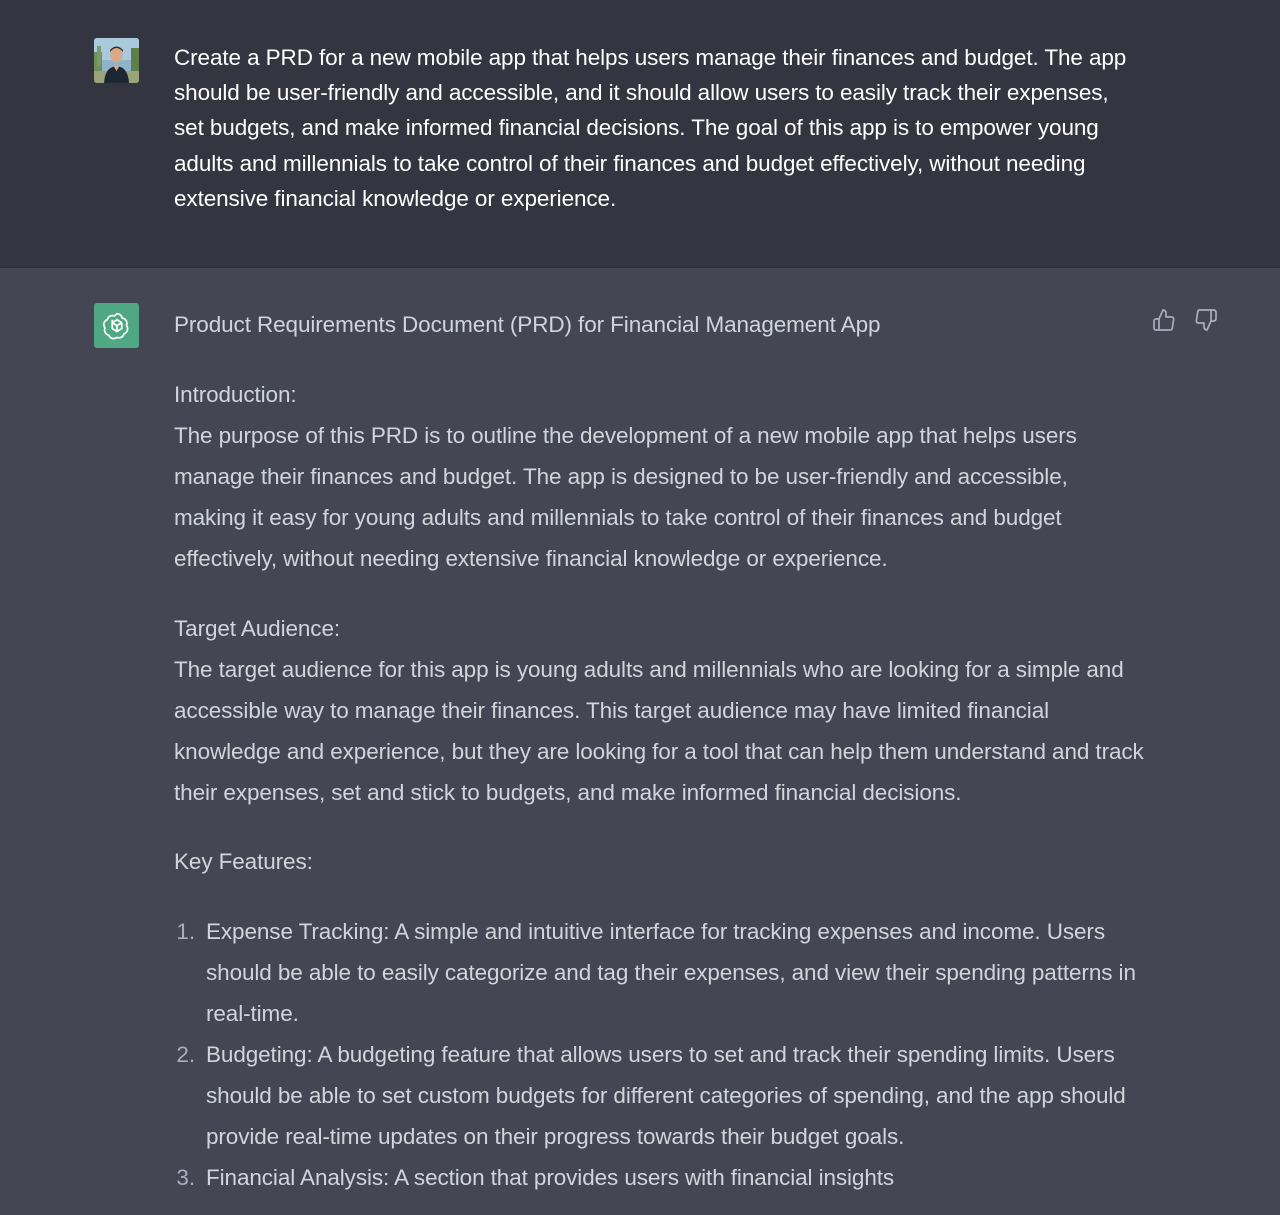 This screenshot has height=1215, width=1280. I want to click on key-features-heading: Key Features:, so click(243, 861).